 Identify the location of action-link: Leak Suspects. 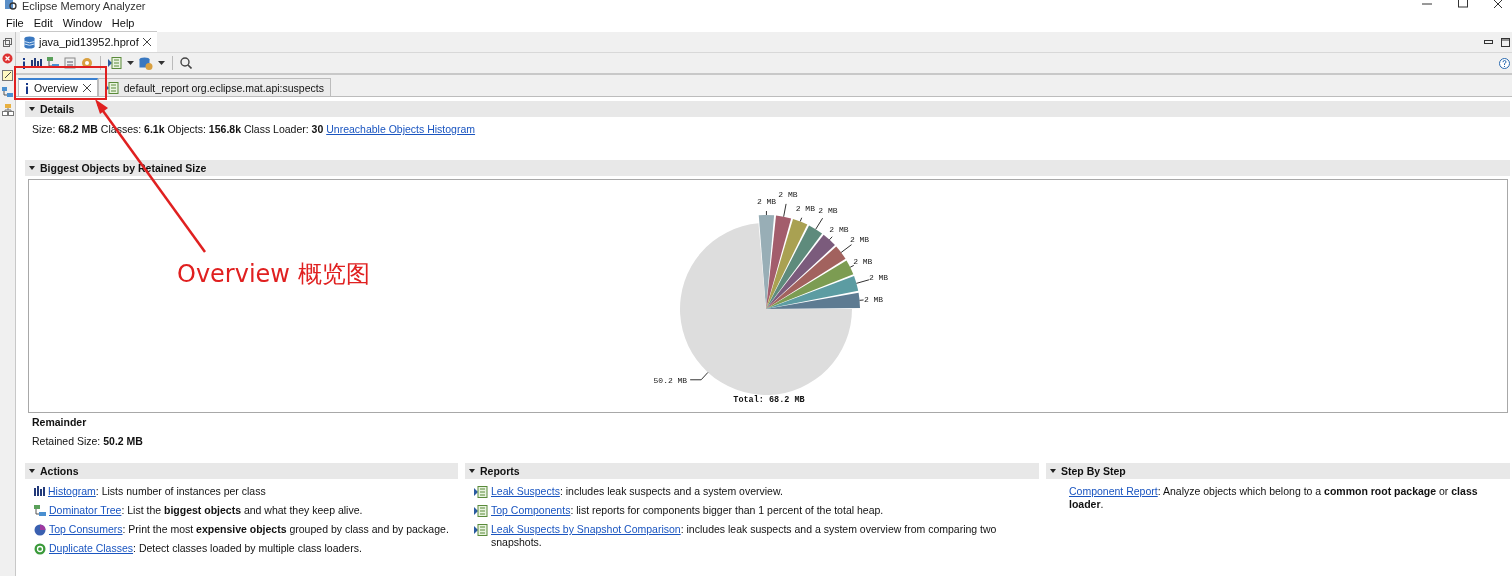
(525, 491).